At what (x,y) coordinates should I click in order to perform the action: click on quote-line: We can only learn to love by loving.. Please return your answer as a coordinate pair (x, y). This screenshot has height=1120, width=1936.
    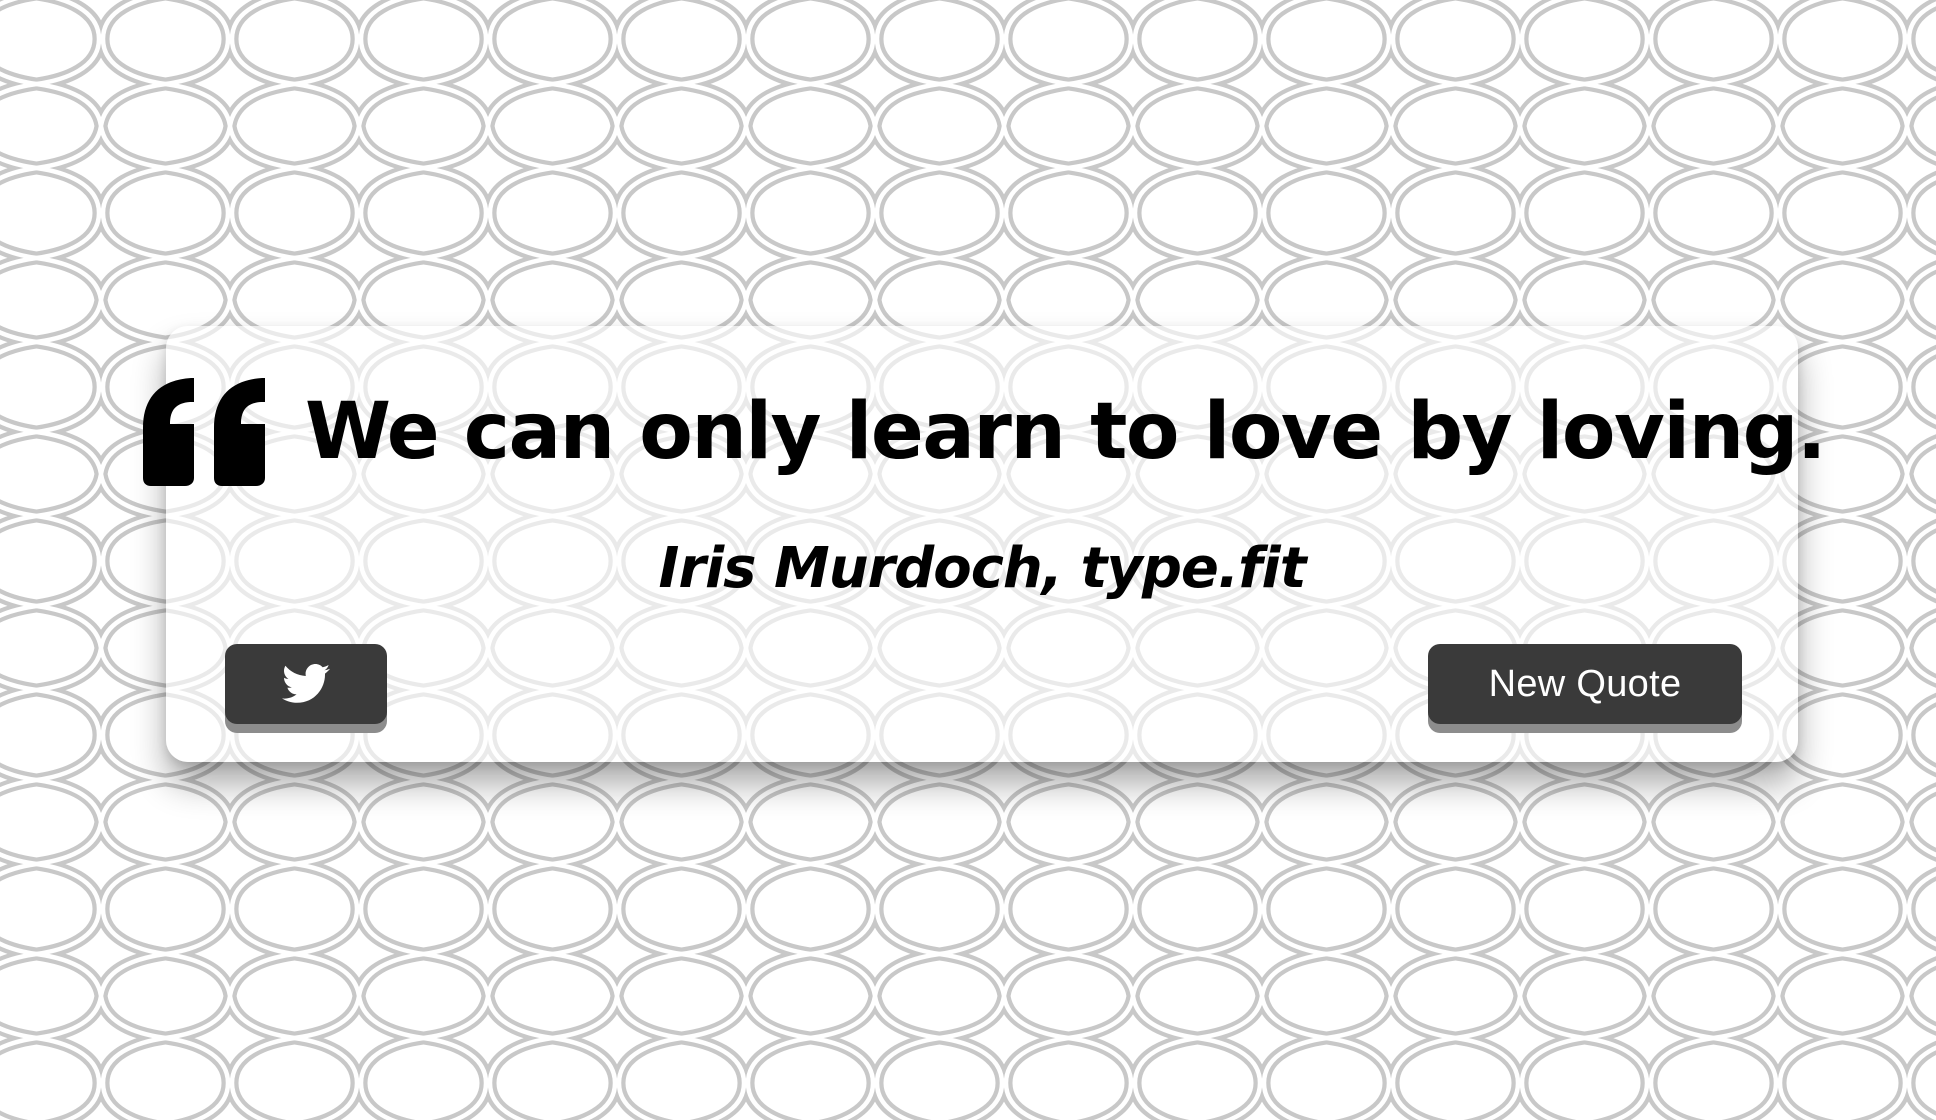
    Looking at the image, I should click on (984, 433).